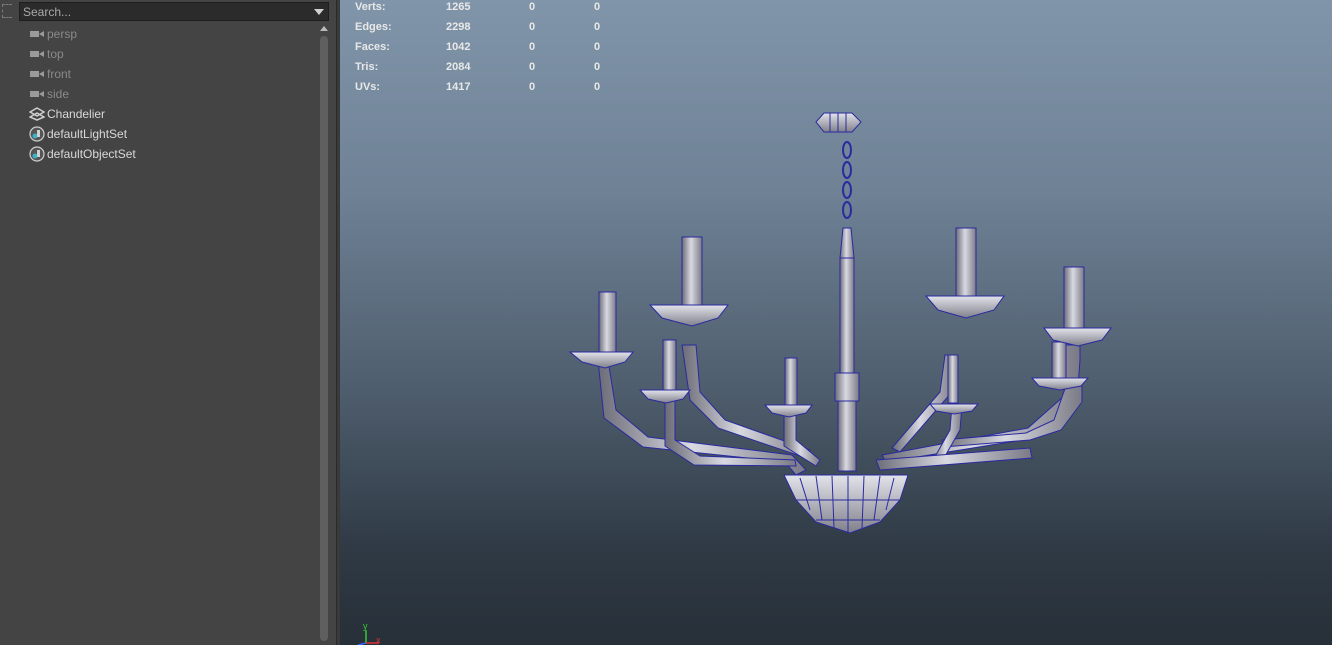 The width and height of the screenshot is (1332, 645). What do you see at coordinates (58, 94) in the screenshot?
I see `outliner-item-label: side` at bounding box center [58, 94].